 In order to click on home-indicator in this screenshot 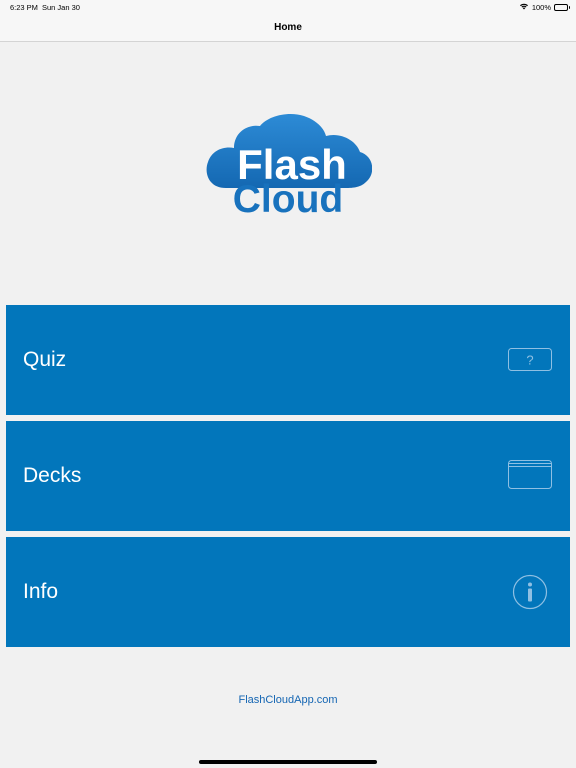, I will do `click(288, 762)`.